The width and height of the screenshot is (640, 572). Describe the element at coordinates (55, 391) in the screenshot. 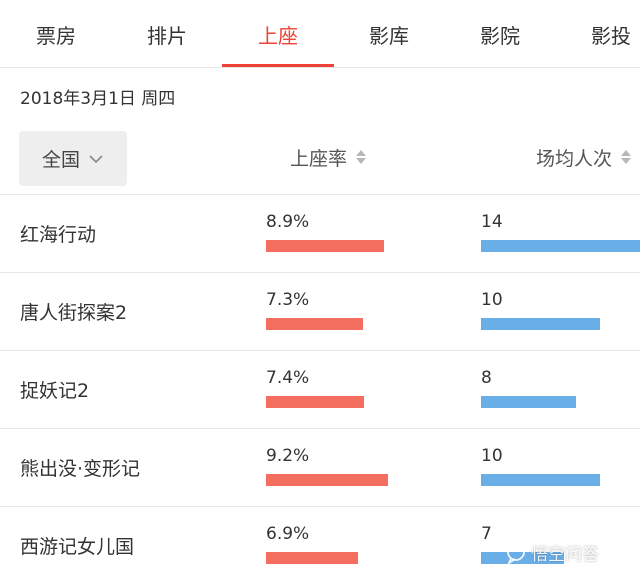

I see `film-name: 捉妖记2` at that location.